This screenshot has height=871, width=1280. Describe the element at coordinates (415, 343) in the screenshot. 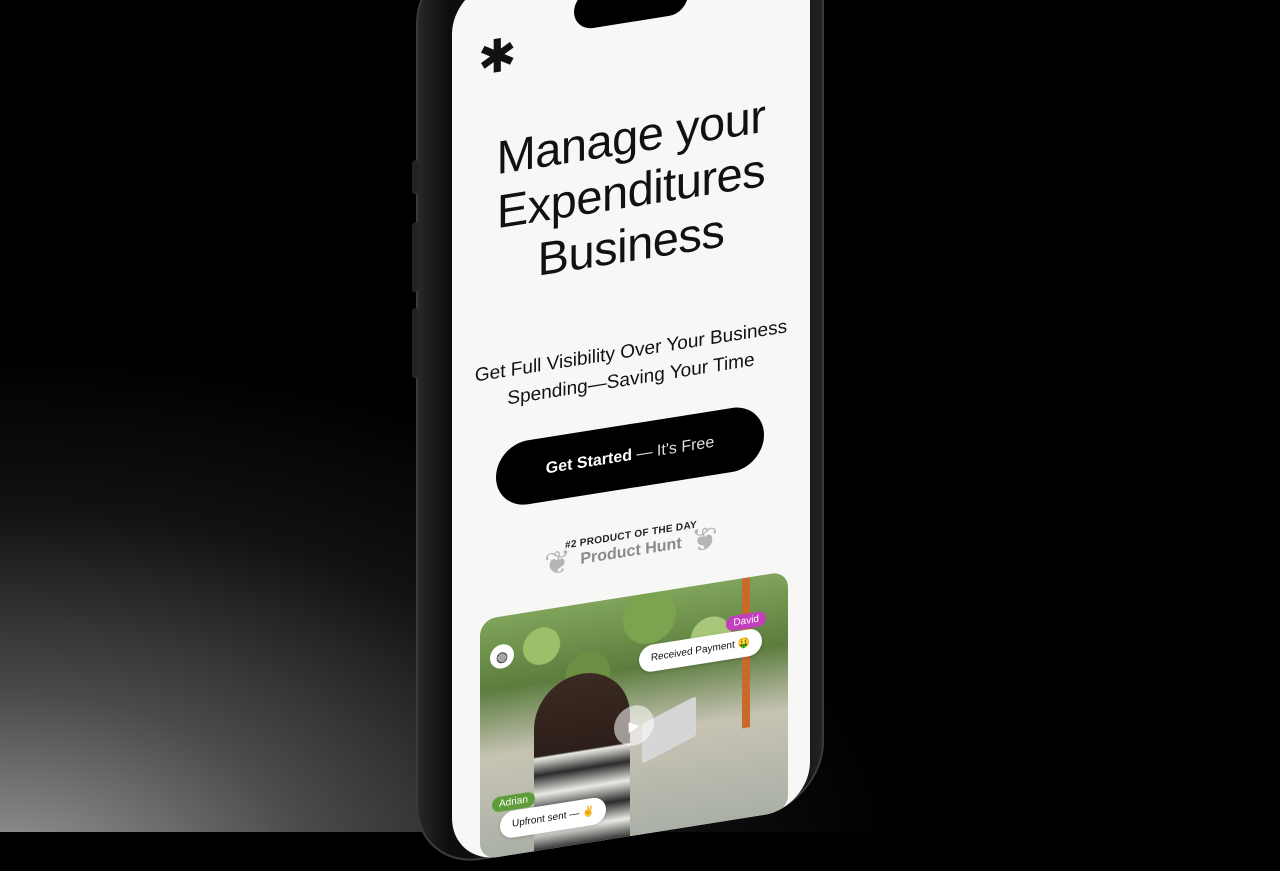

I see `phone-volume-down-button` at that location.